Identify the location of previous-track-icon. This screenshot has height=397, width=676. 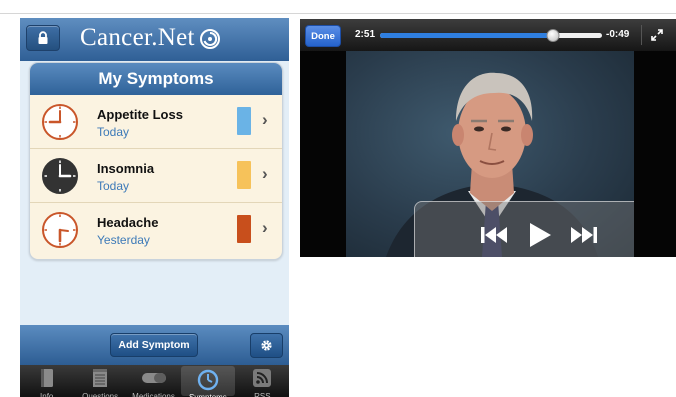
(494, 235).